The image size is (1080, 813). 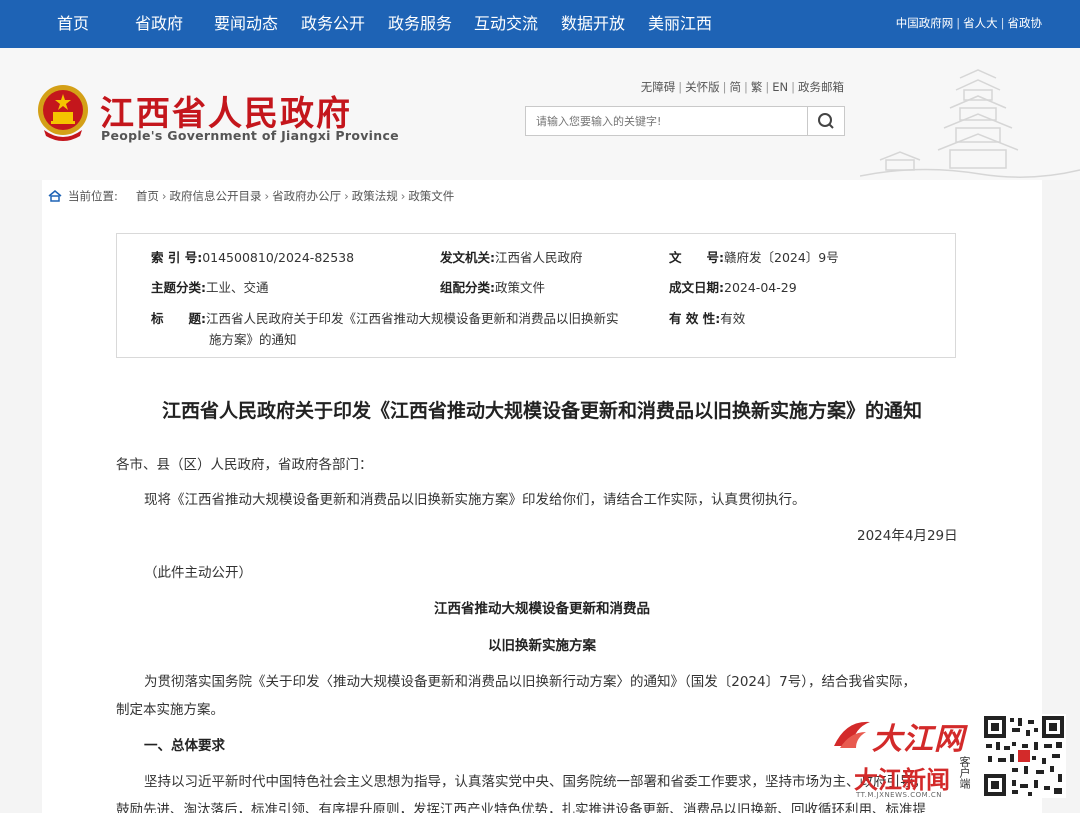 What do you see at coordinates (658, 87) in the screenshot?
I see `link-accessibility: 无障碍` at bounding box center [658, 87].